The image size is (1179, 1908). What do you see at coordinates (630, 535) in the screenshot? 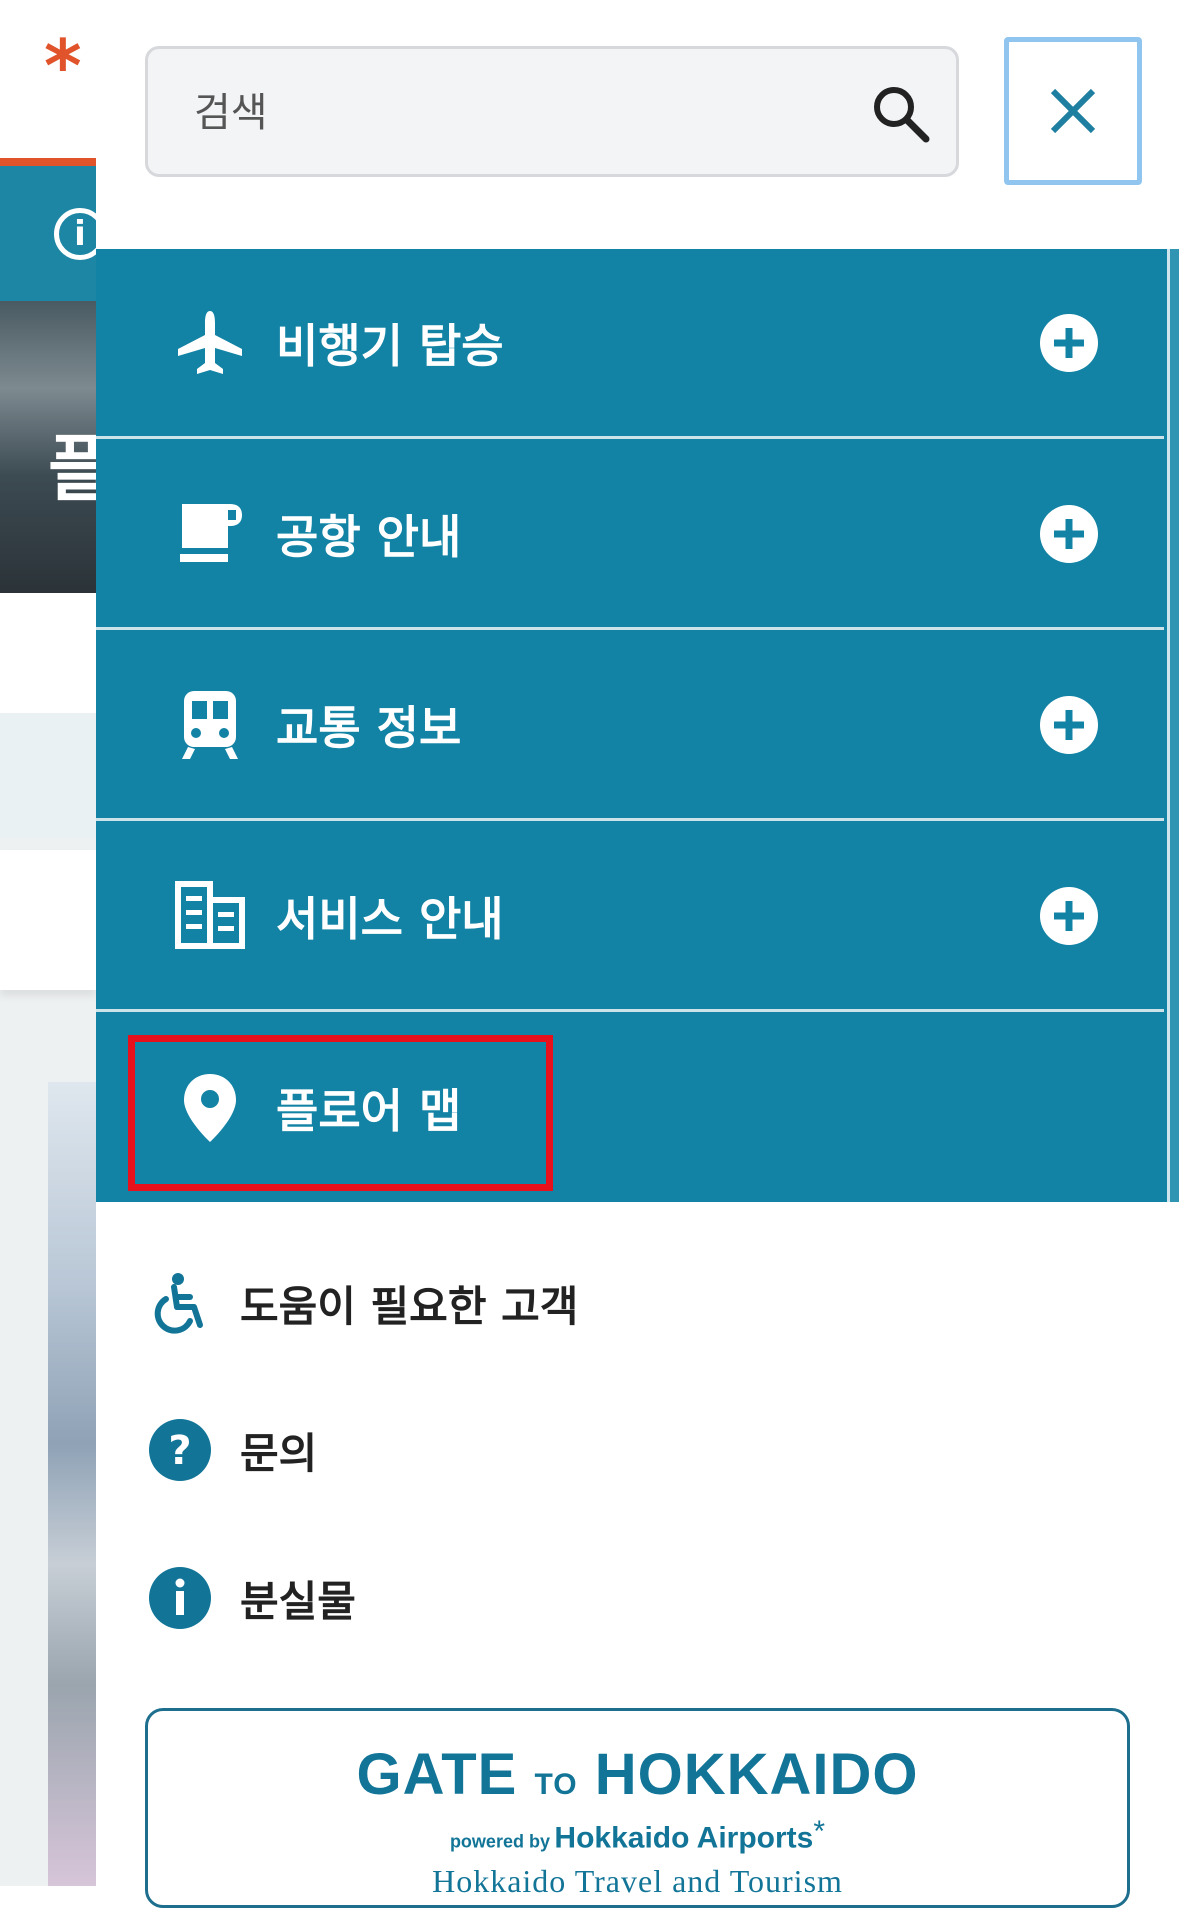
I see `menu-item-airport-guide: 공항 안내` at bounding box center [630, 535].